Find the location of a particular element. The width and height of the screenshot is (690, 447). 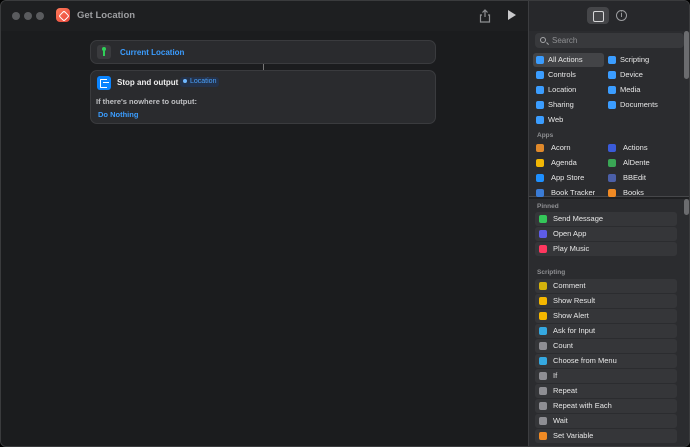

scripting-wait: Wait is located at coordinates (606, 421).